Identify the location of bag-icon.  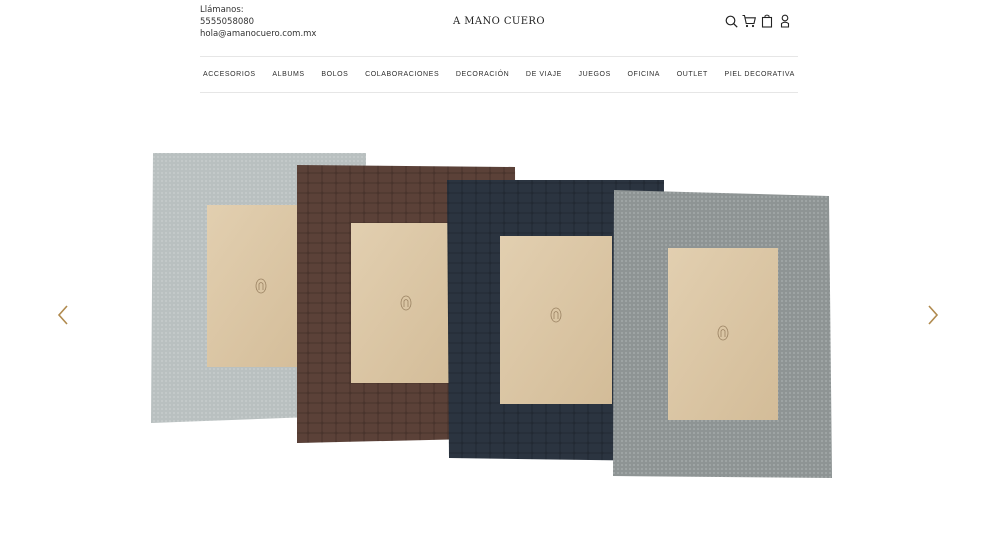
(767, 21).